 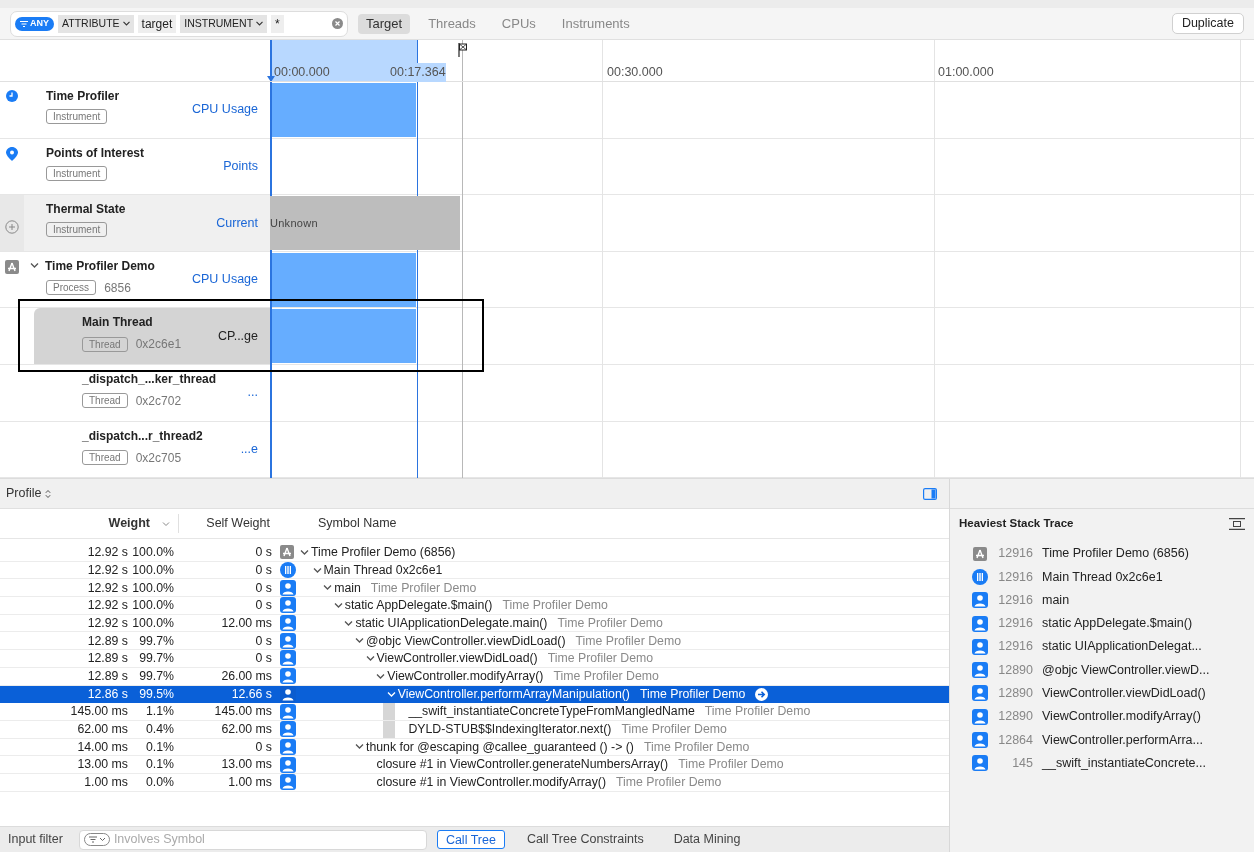 What do you see at coordinates (707, 839) in the screenshot?
I see `view-tab: Data Mining` at bounding box center [707, 839].